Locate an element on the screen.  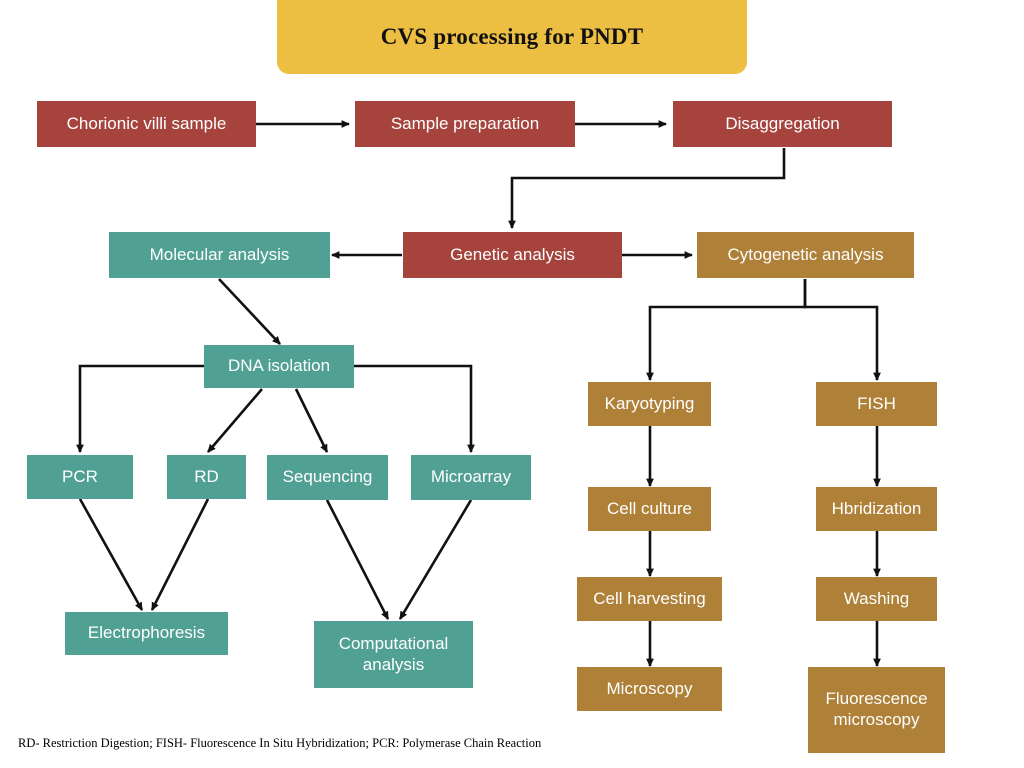
node-label: Fluorescence microscopy is located at coordinates (876, 709).